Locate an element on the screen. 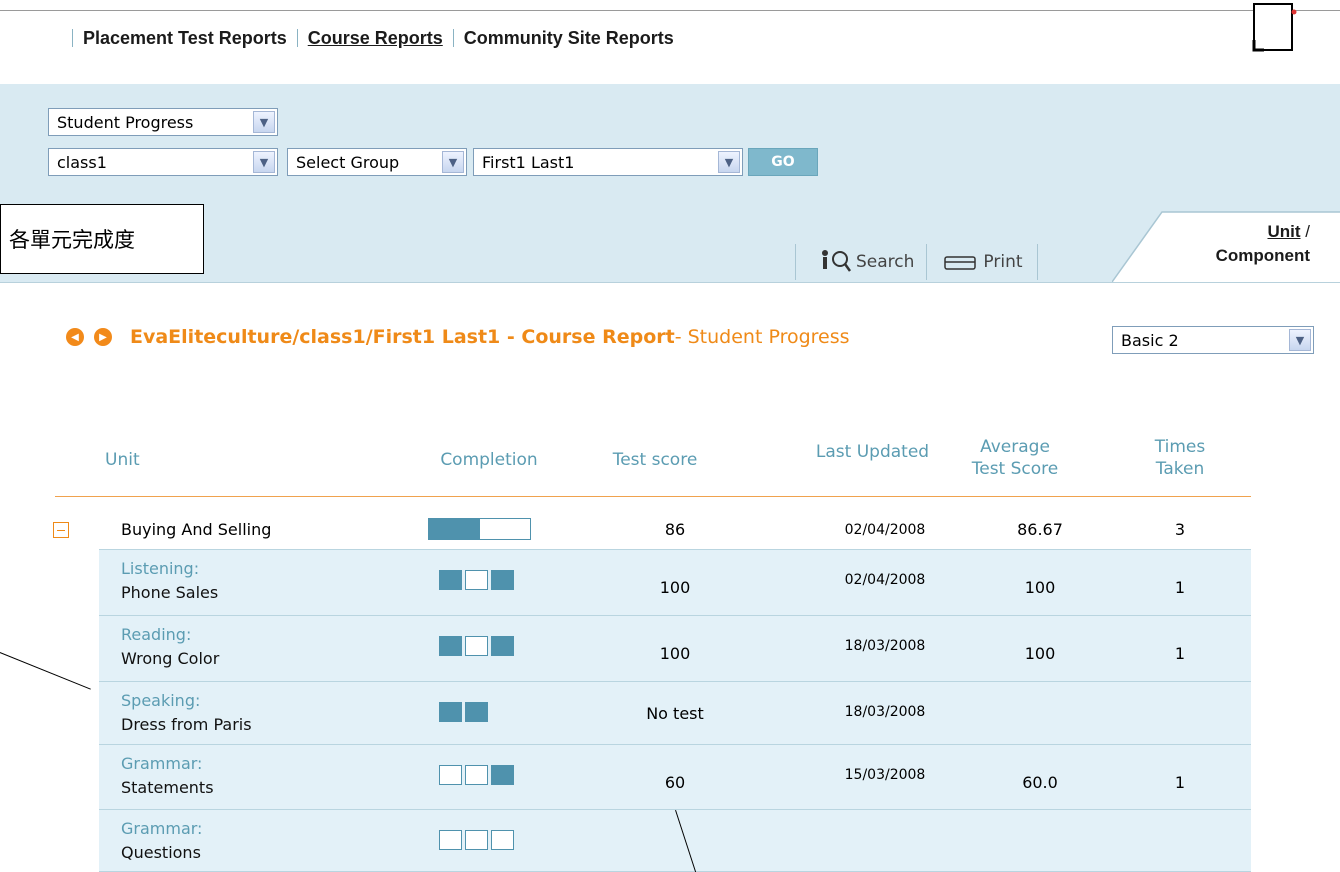  group-select: Select Group ▼ is located at coordinates (377, 162).